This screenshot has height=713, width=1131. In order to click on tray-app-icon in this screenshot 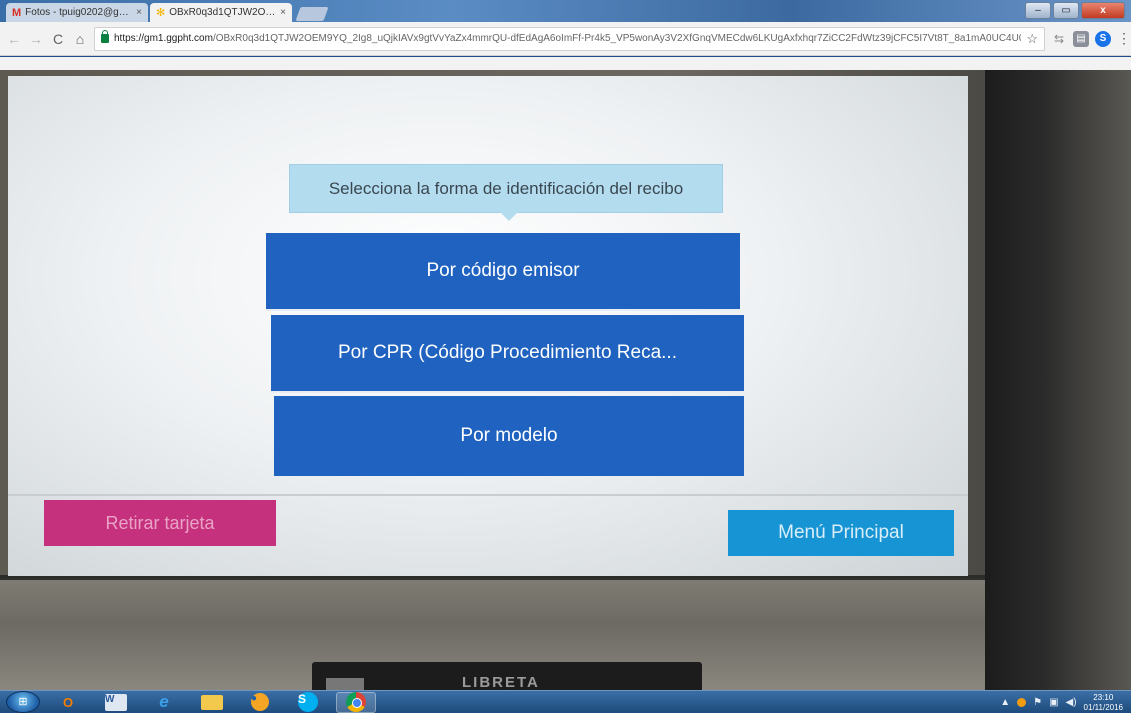, I will do `click(1022, 702)`.